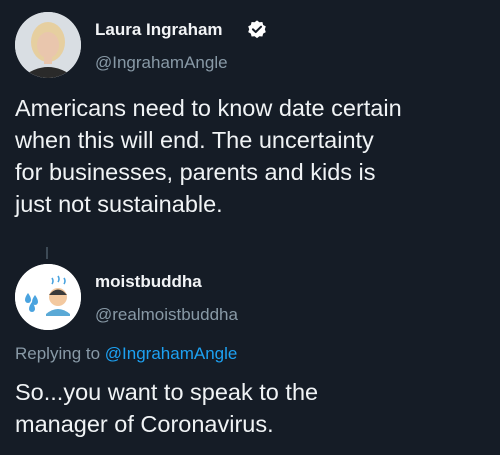  Describe the element at coordinates (195, 172) in the screenshot. I see `tweet-text-line: for businesses, parents and kids is` at that location.